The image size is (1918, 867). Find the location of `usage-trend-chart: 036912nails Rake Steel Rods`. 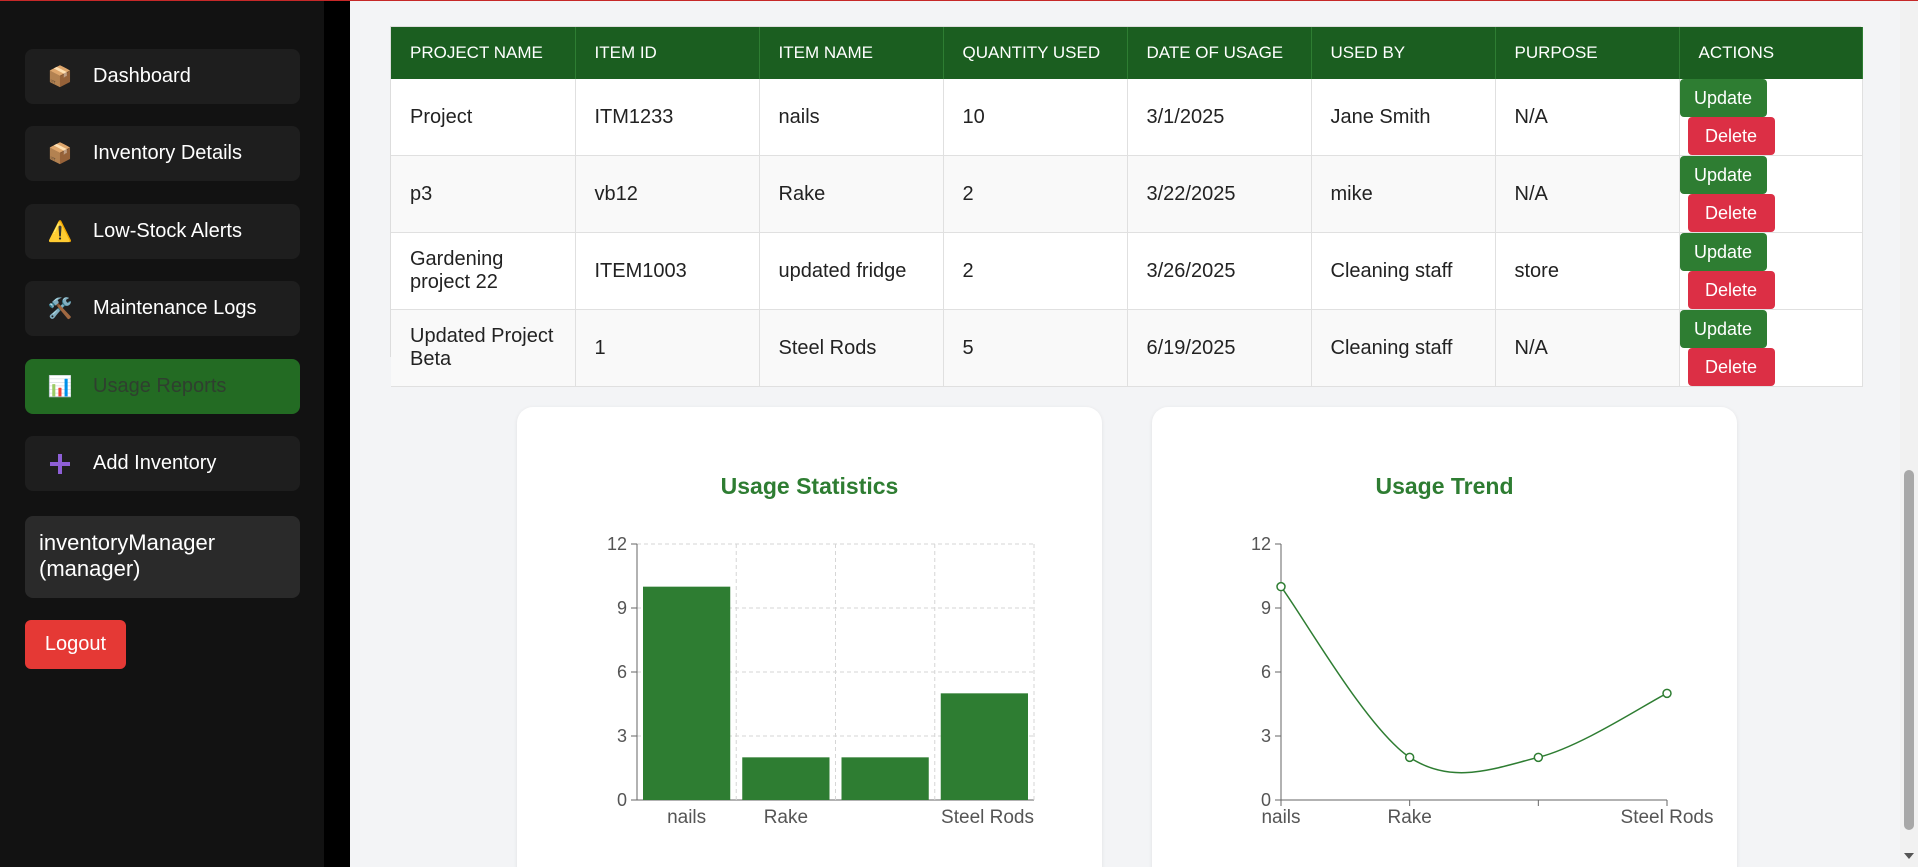

usage-trend-chart: 036912nails Rake Steel Rods is located at coordinates (1482, 681).